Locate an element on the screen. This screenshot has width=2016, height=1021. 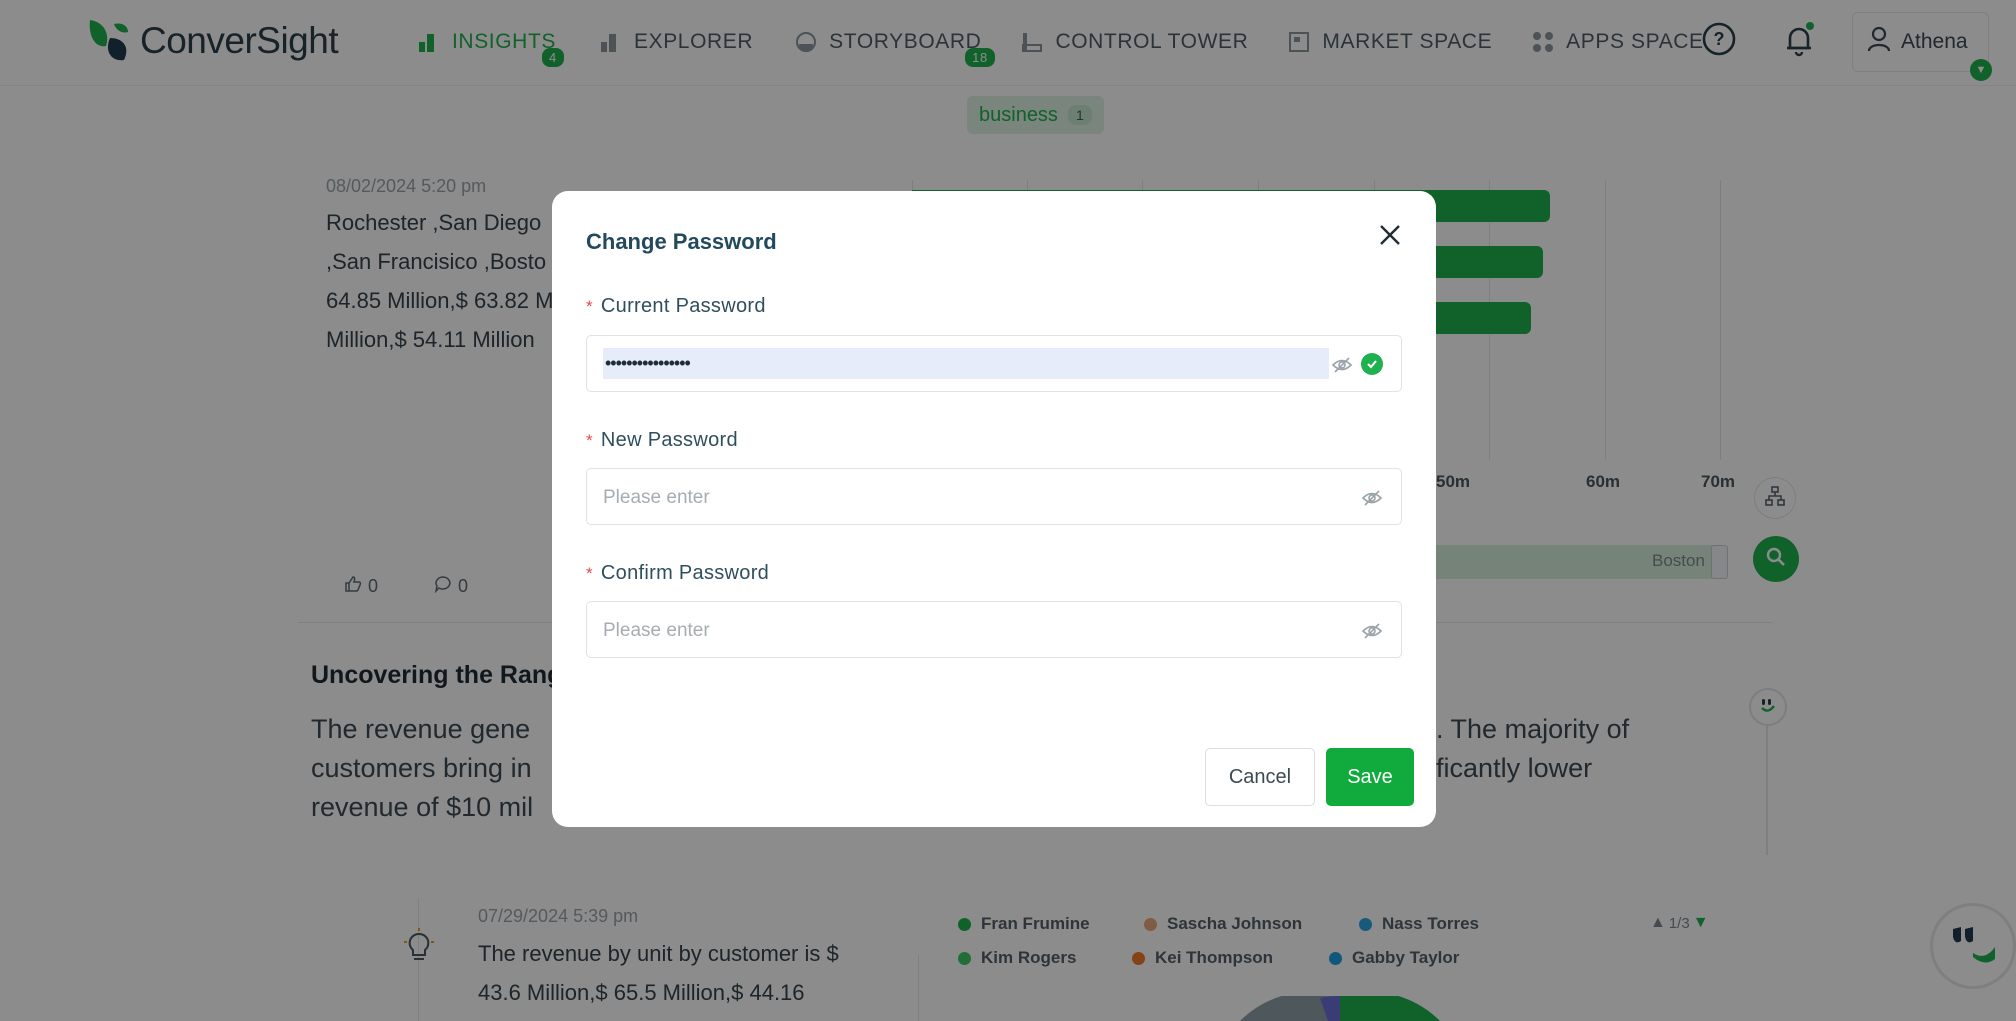
current-password-field: •••••••••••••••• is located at coordinates (994, 363).